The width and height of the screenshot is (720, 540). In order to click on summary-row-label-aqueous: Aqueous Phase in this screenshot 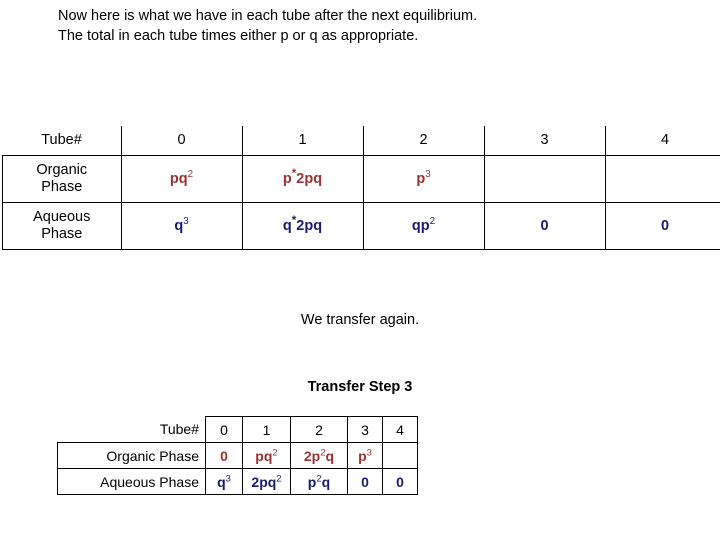, I will do `click(131, 481)`.